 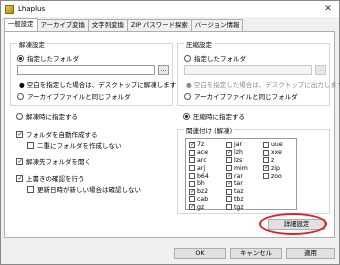 What do you see at coordinates (187, 58) in the screenshot?
I see `compress-folder-radio` at bounding box center [187, 58].